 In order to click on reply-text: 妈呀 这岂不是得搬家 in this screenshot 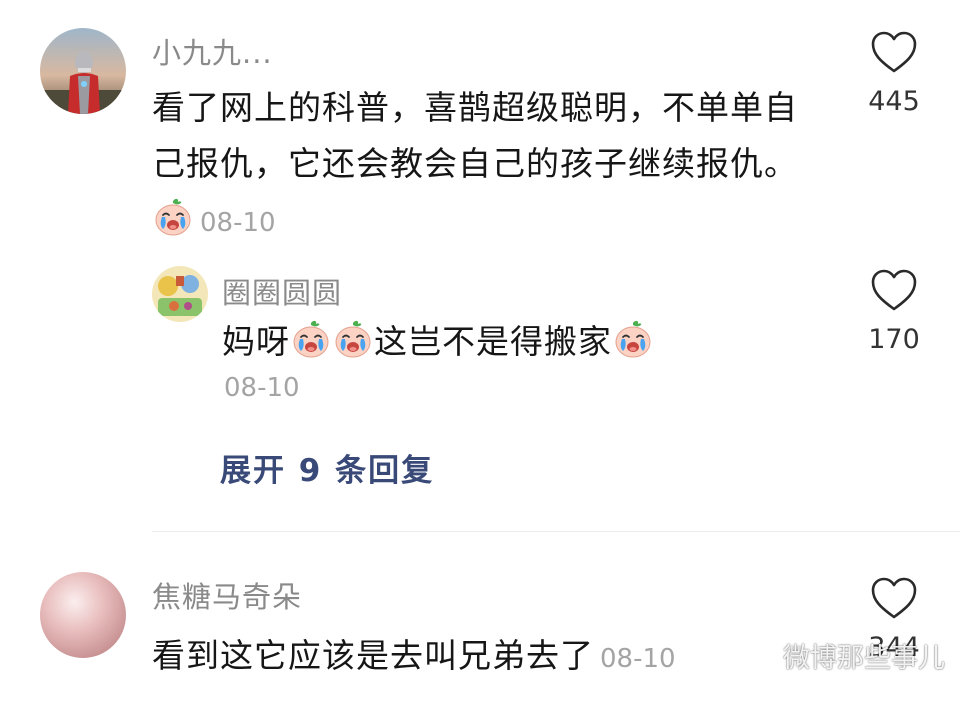, I will do `click(502, 342)`.